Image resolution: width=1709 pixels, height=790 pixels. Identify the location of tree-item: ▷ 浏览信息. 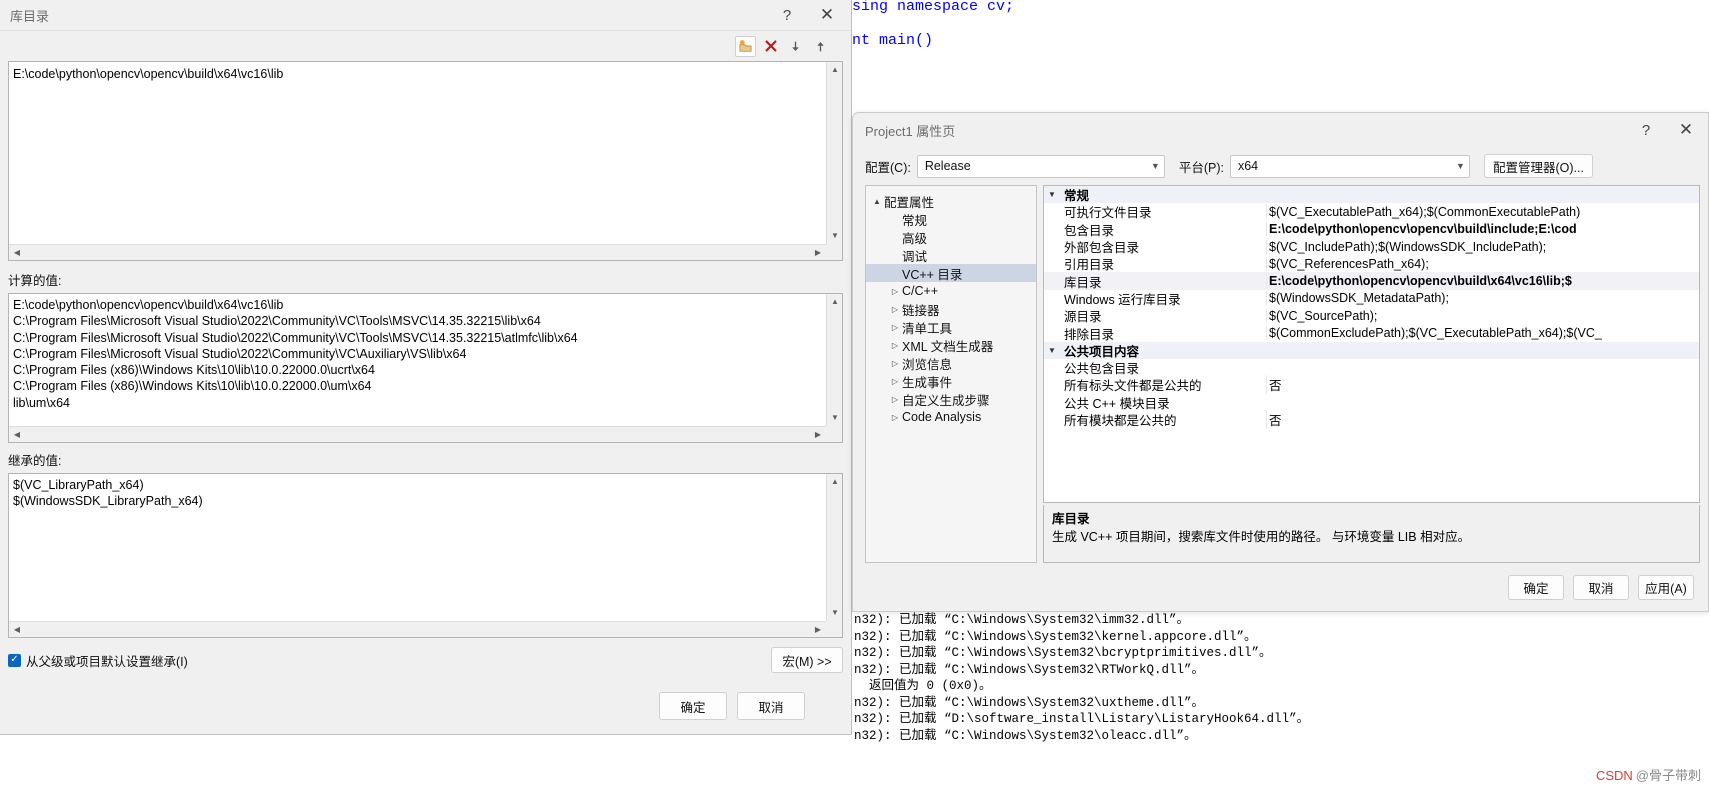
(951, 363).